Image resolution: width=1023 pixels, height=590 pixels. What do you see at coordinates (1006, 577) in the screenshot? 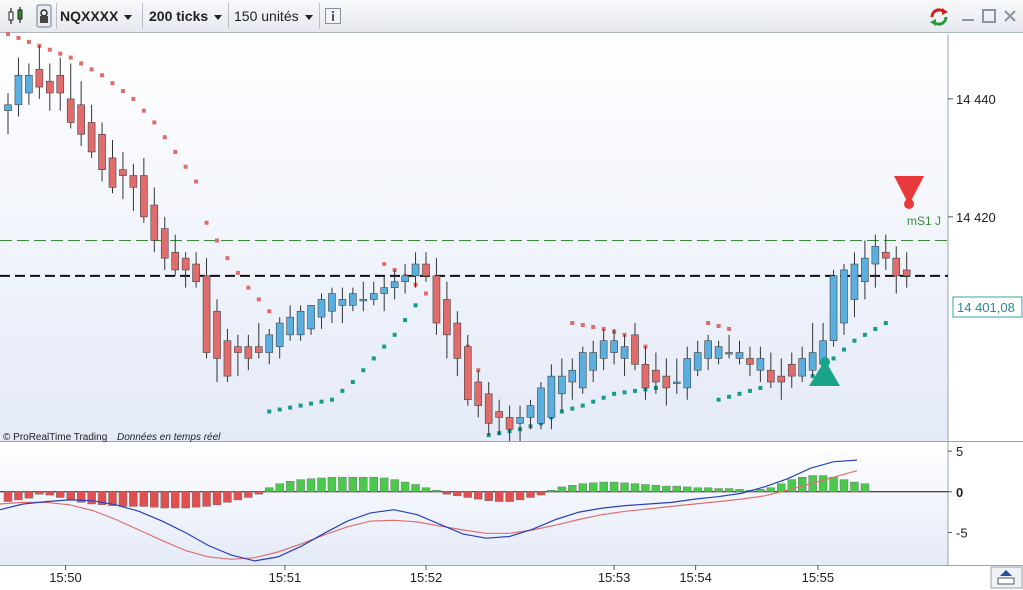
I see `scroll-right-button` at bounding box center [1006, 577].